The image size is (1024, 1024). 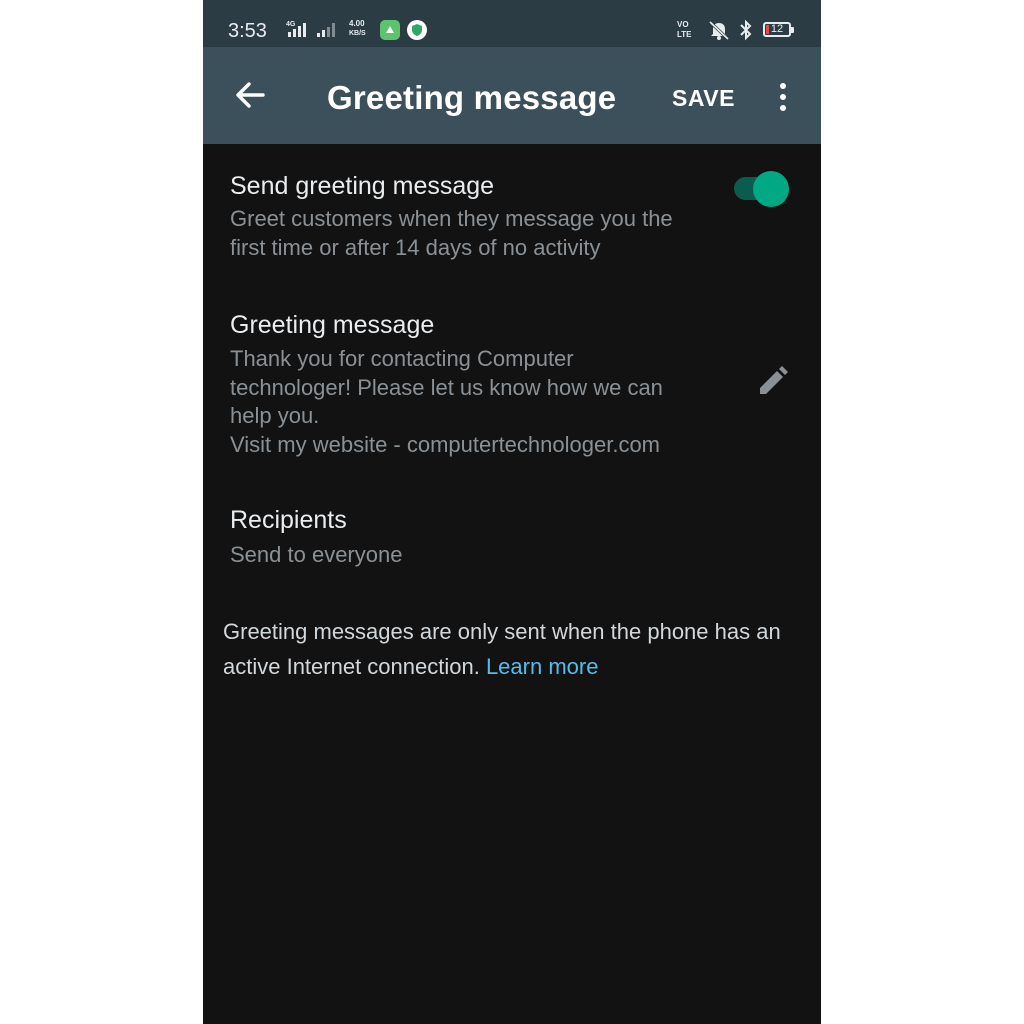 I want to click on recipients-row: Recipients Send to everyone, so click(x=512, y=542).